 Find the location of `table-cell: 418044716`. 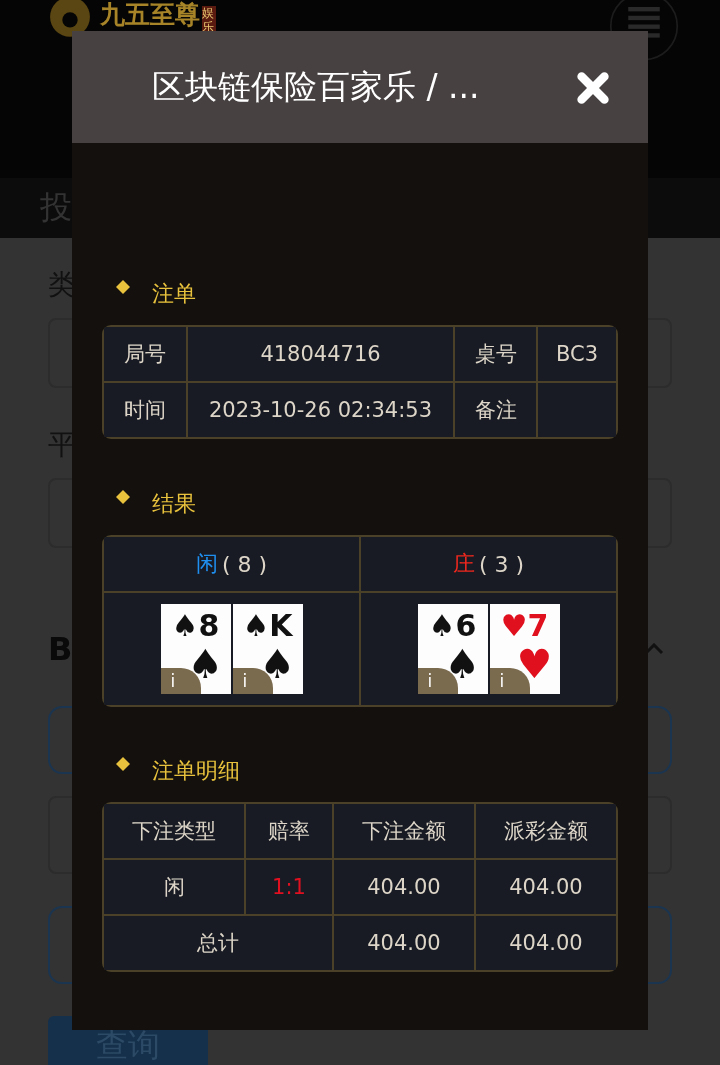

table-cell: 418044716 is located at coordinates (320, 354).